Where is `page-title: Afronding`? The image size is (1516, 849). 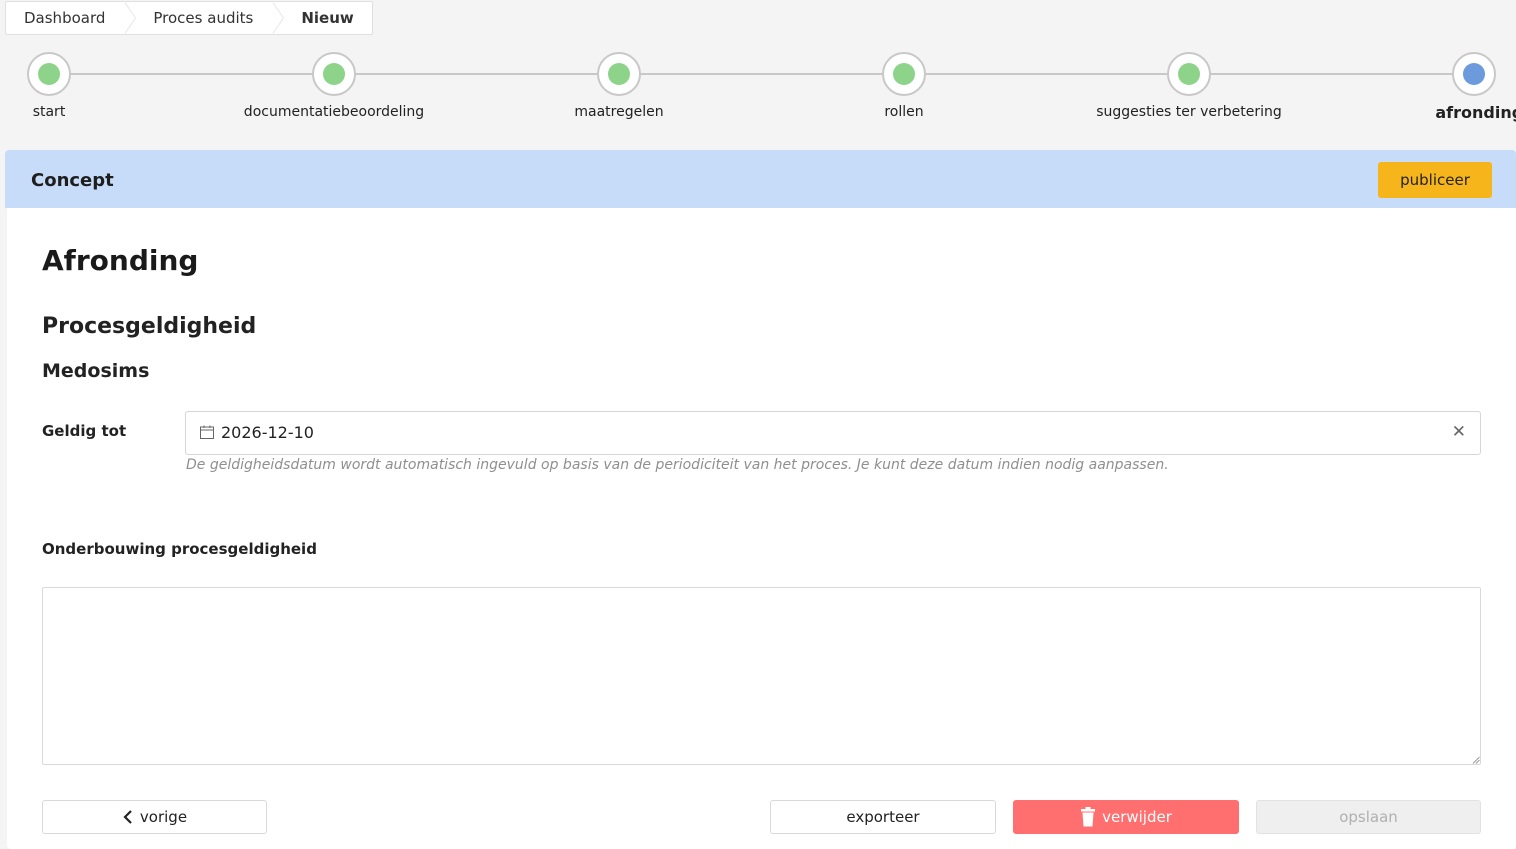
page-title: Afronding is located at coordinates (120, 260).